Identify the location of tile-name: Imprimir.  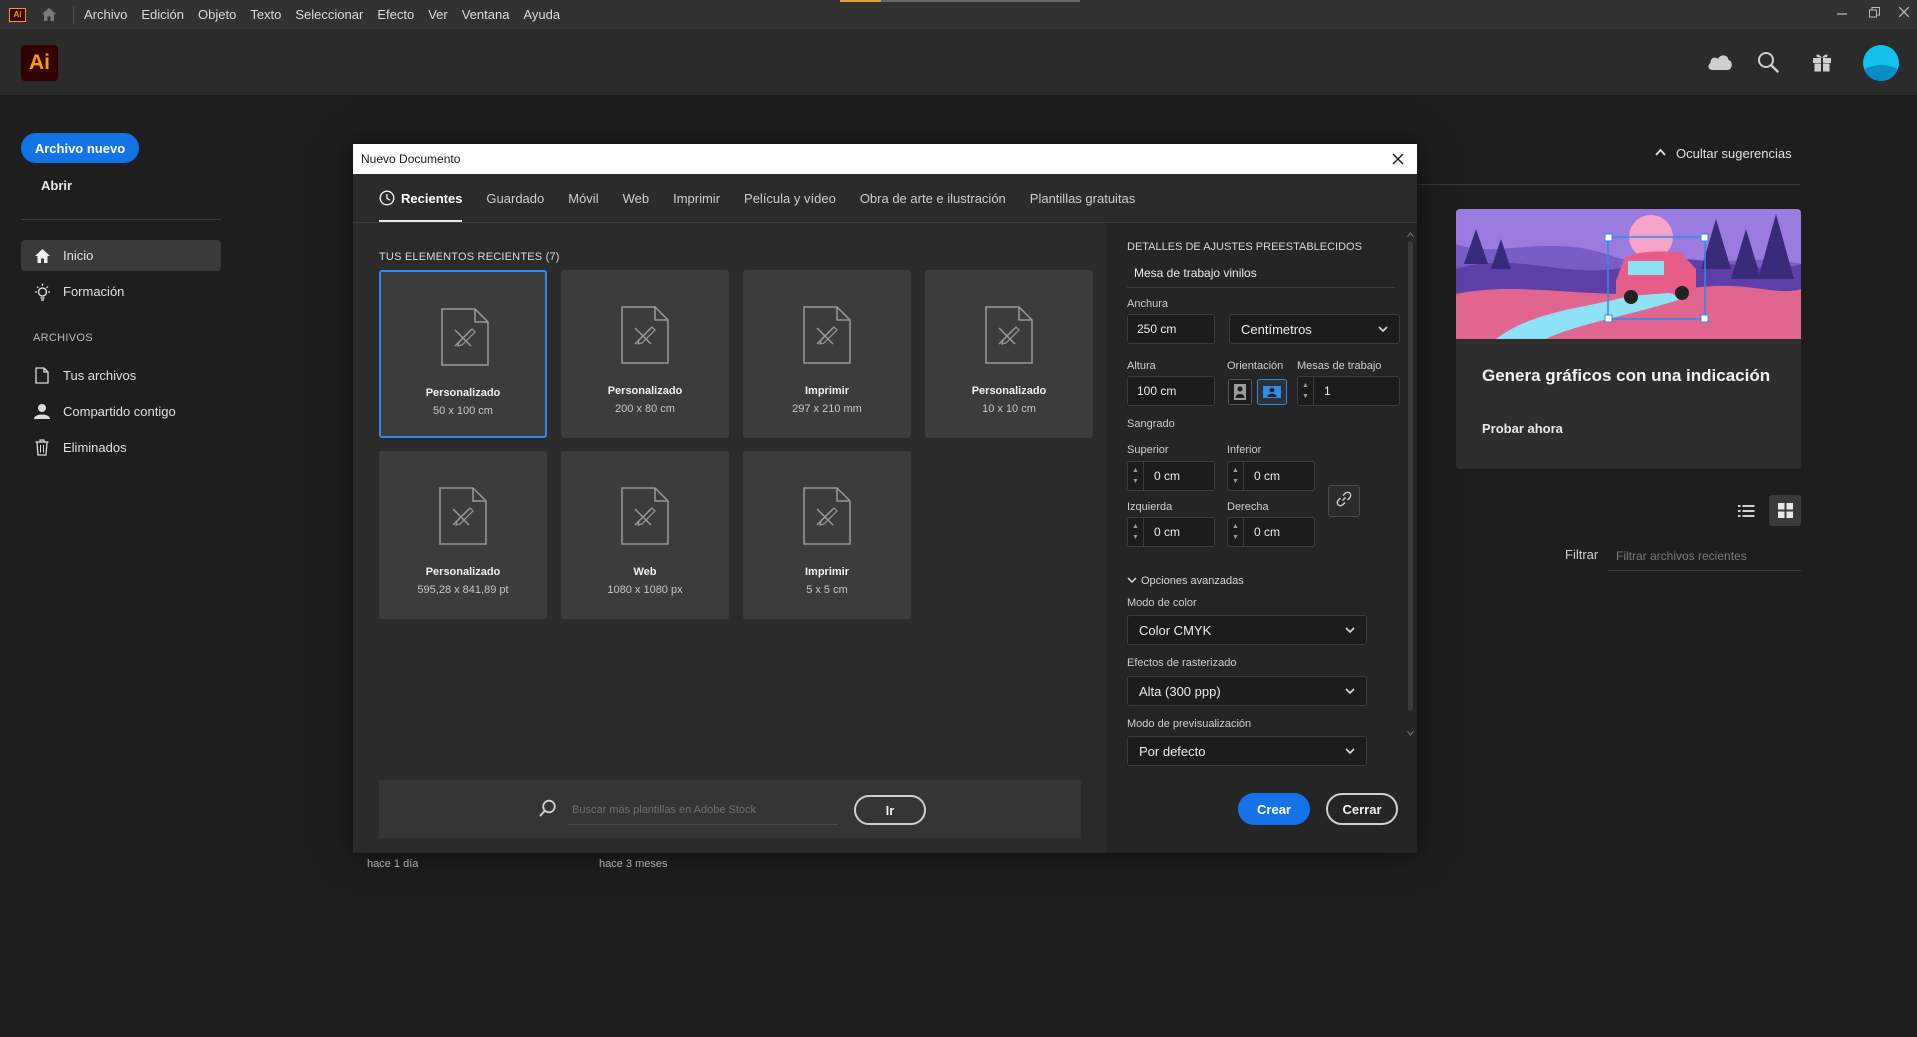
(826, 391).